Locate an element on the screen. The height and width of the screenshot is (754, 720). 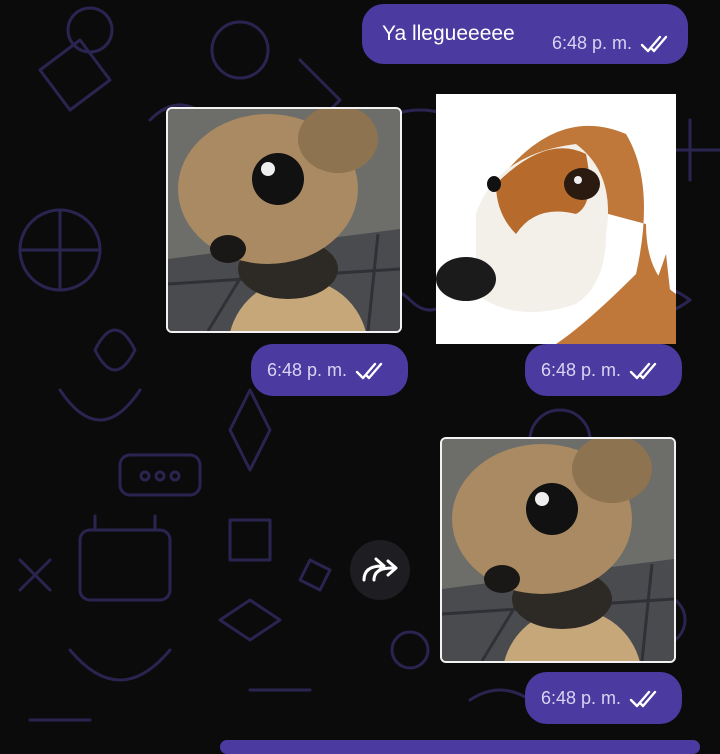
sticker-chihuahua is located at coordinates (284, 220).